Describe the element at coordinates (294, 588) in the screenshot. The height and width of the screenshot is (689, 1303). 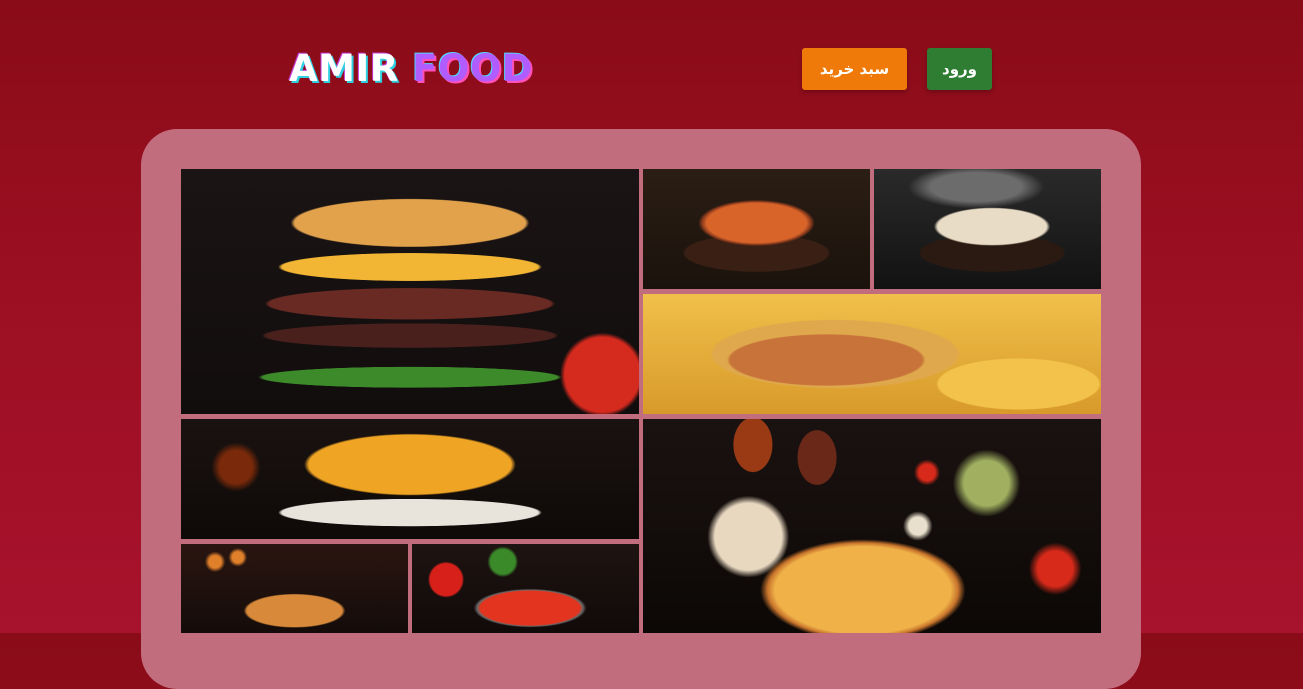
I see `schnitzel-image` at that location.